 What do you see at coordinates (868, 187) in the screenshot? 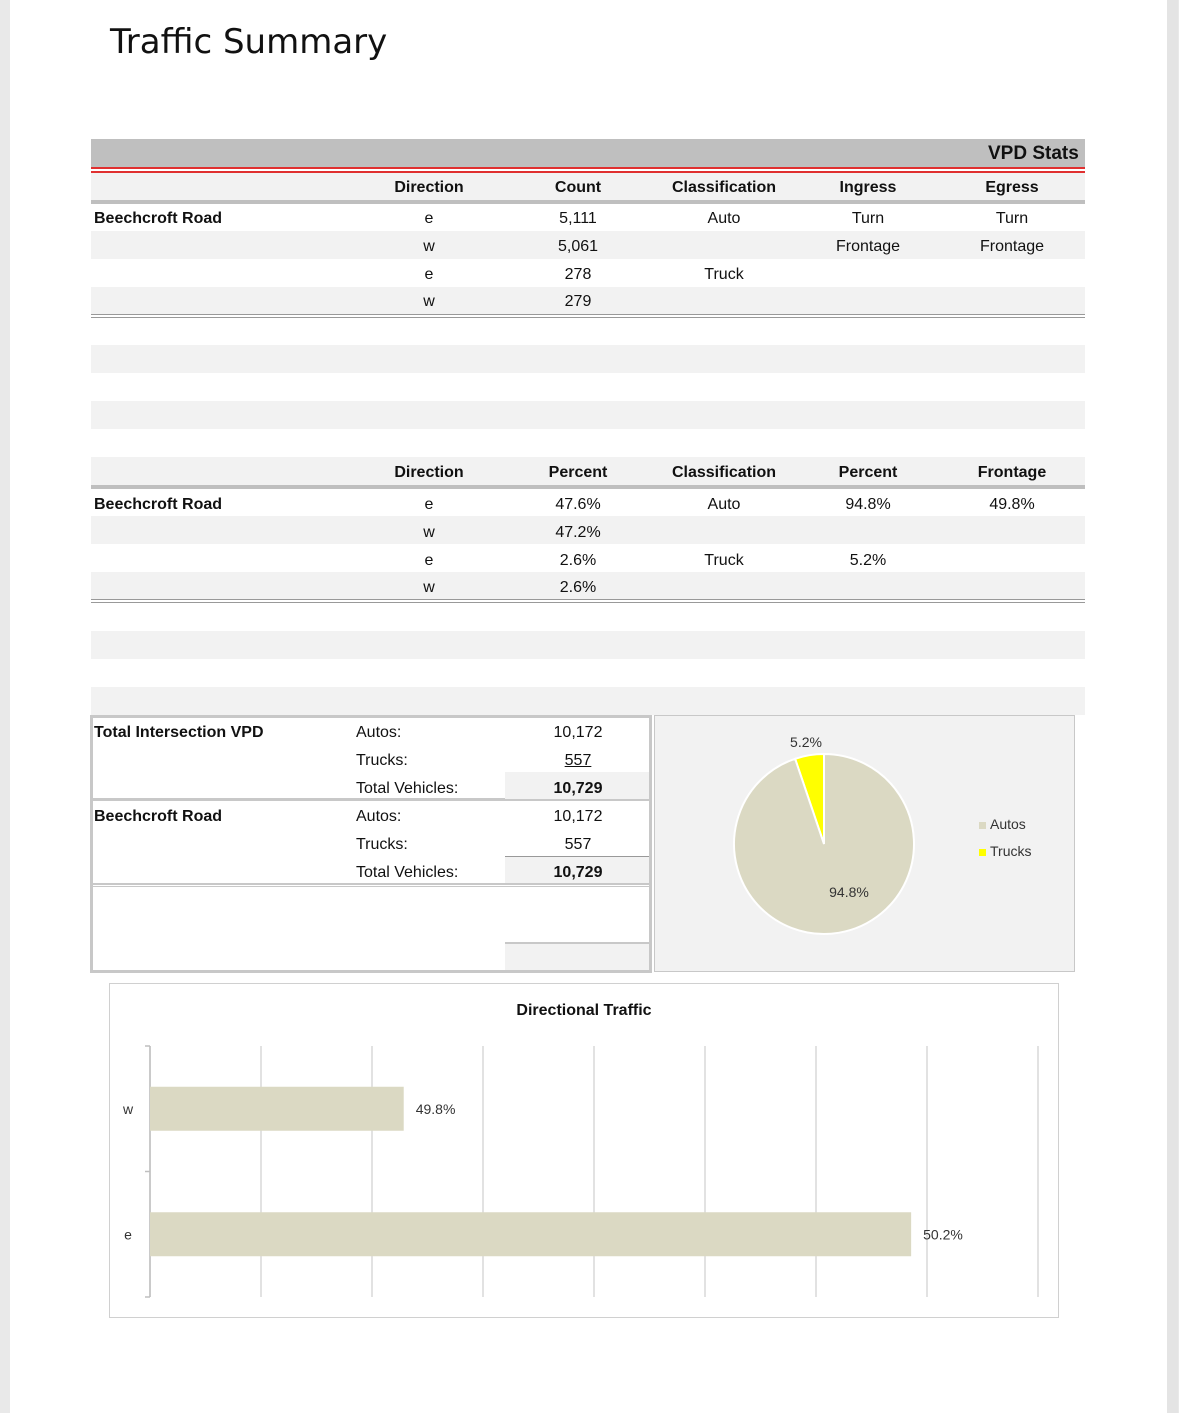
I see `col-header: Ingress` at bounding box center [868, 187].